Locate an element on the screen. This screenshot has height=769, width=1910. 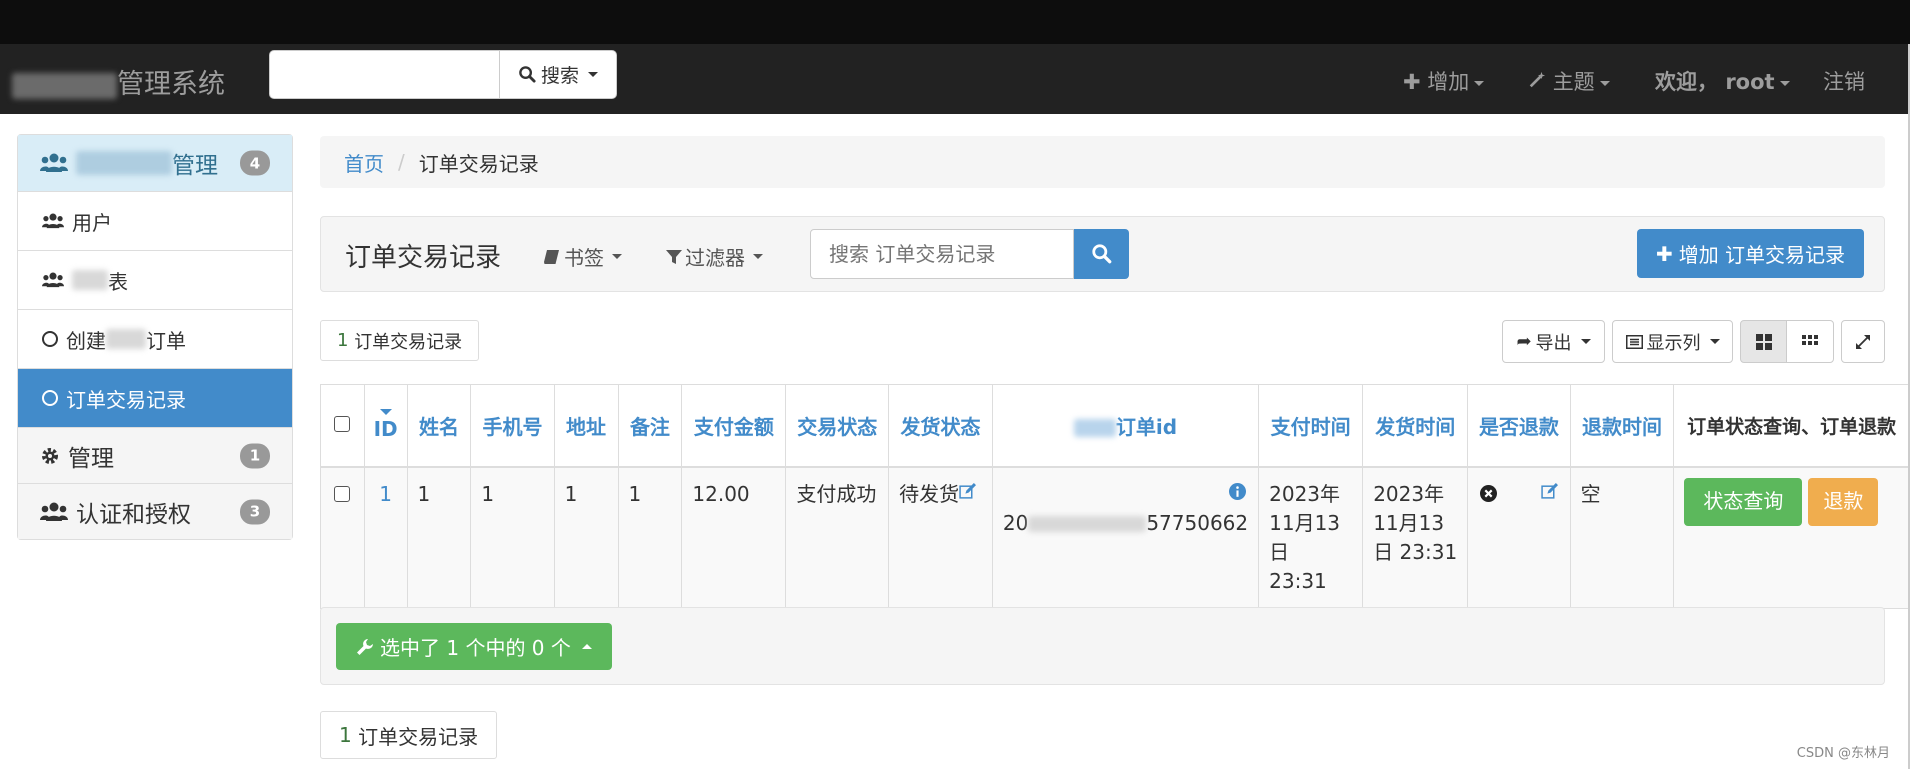
col-header-note: 备注 is located at coordinates (650, 426).